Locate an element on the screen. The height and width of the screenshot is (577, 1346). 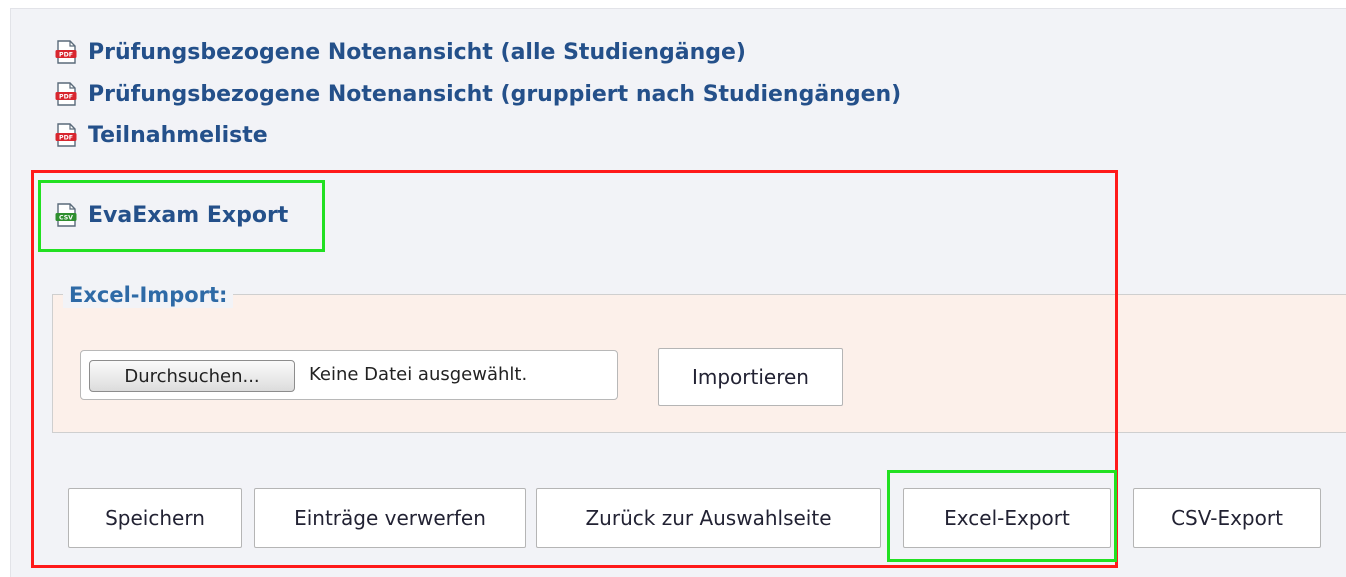
link-label: Teilnahmeliste is located at coordinates (178, 135).